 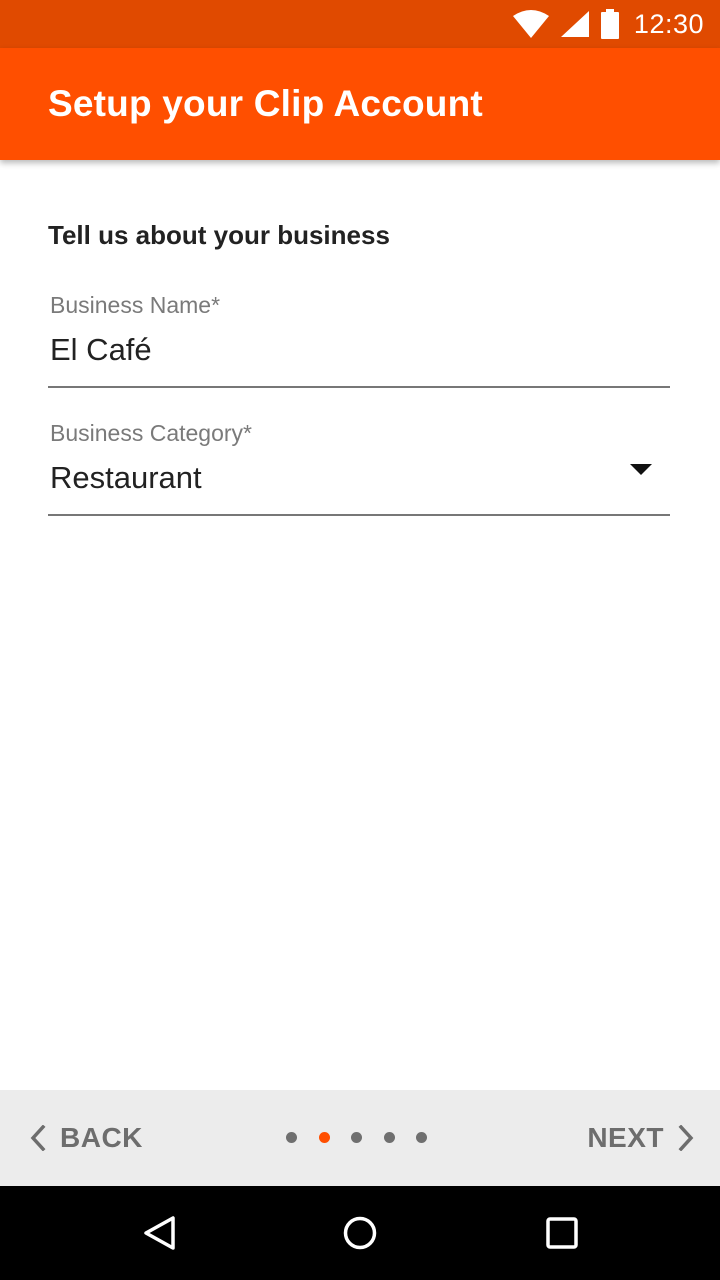 I want to click on chevron-left-icon, so click(x=38, y=1138).